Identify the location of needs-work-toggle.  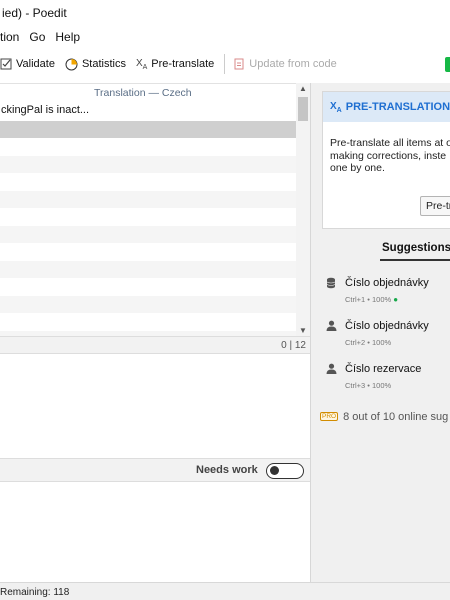
(285, 471).